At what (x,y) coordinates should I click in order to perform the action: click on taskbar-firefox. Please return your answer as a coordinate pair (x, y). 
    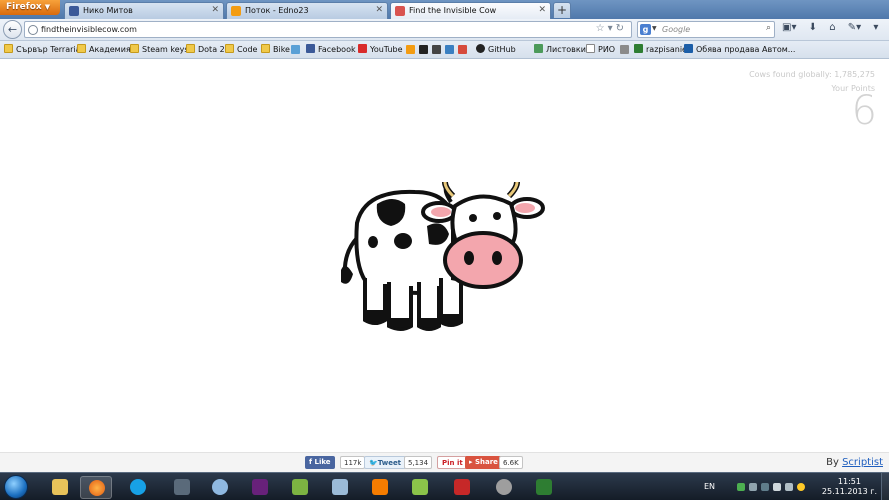
    Looking at the image, I should click on (96, 487).